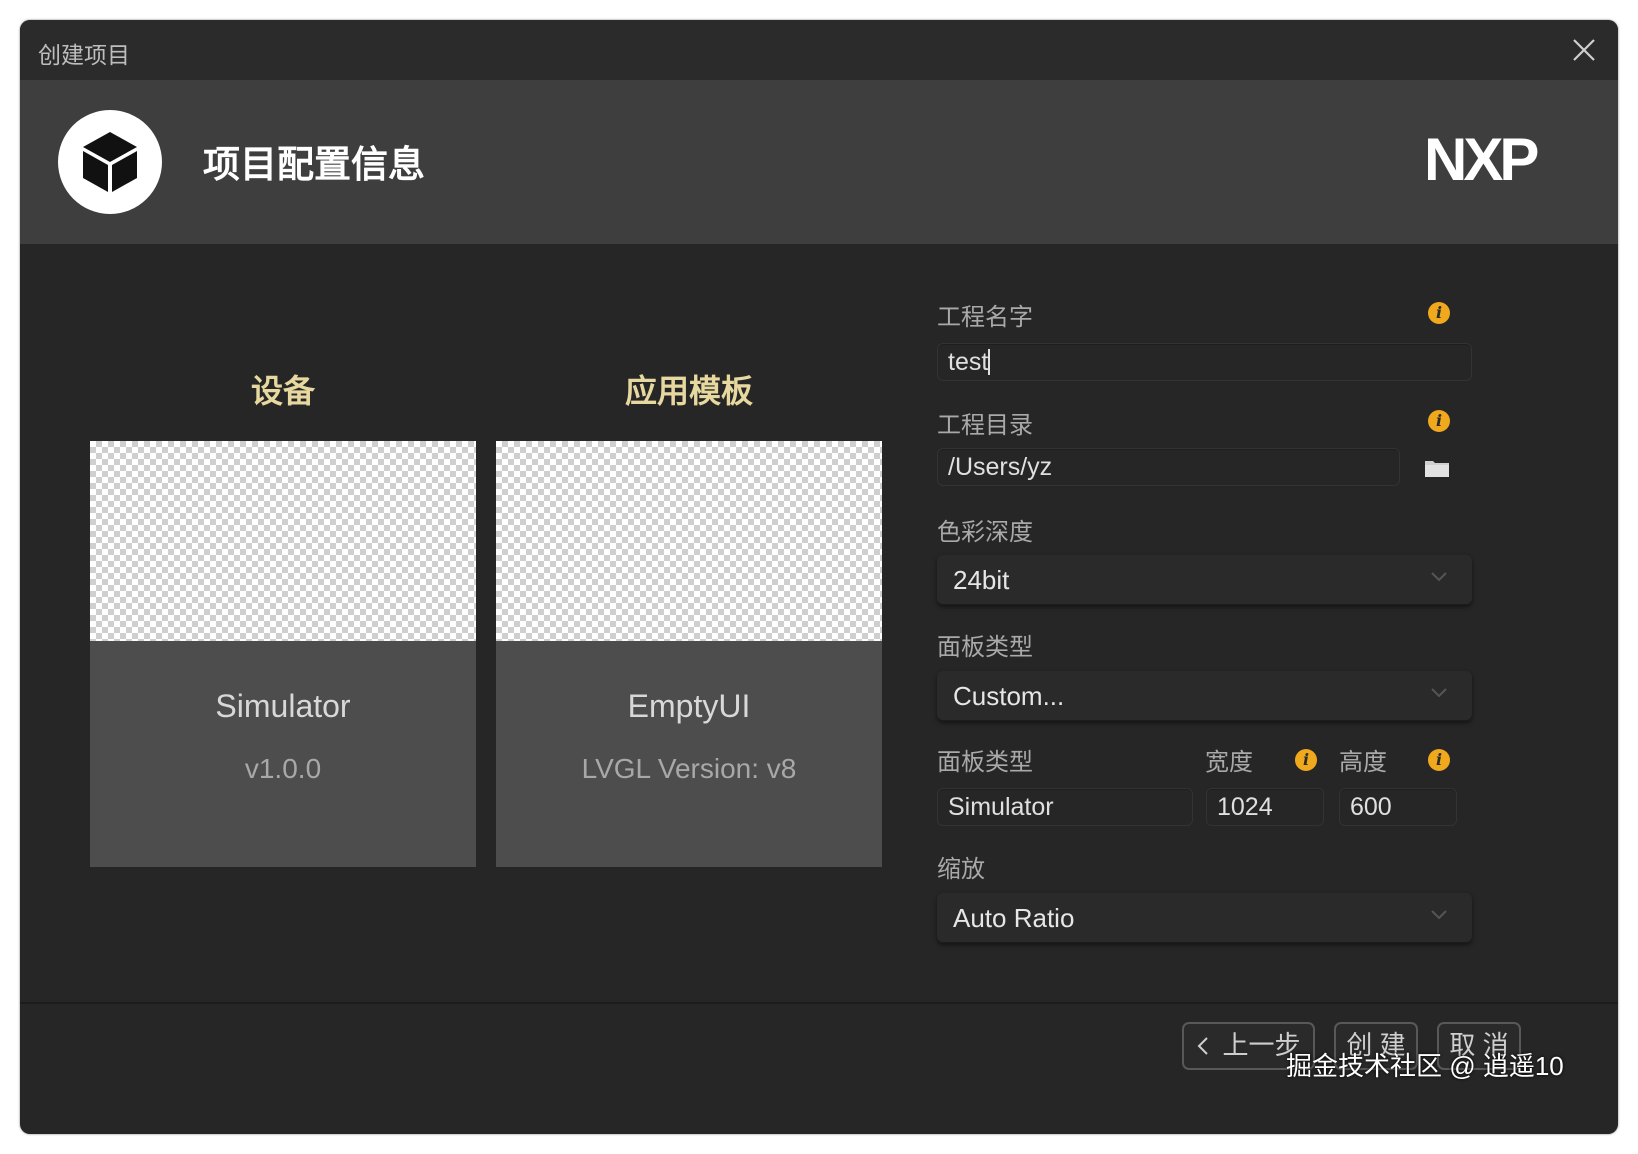 The image size is (1638, 1154). Describe the element at coordinates (283, 706) in the screenshot. I see `device-name: Simulator` at that location.